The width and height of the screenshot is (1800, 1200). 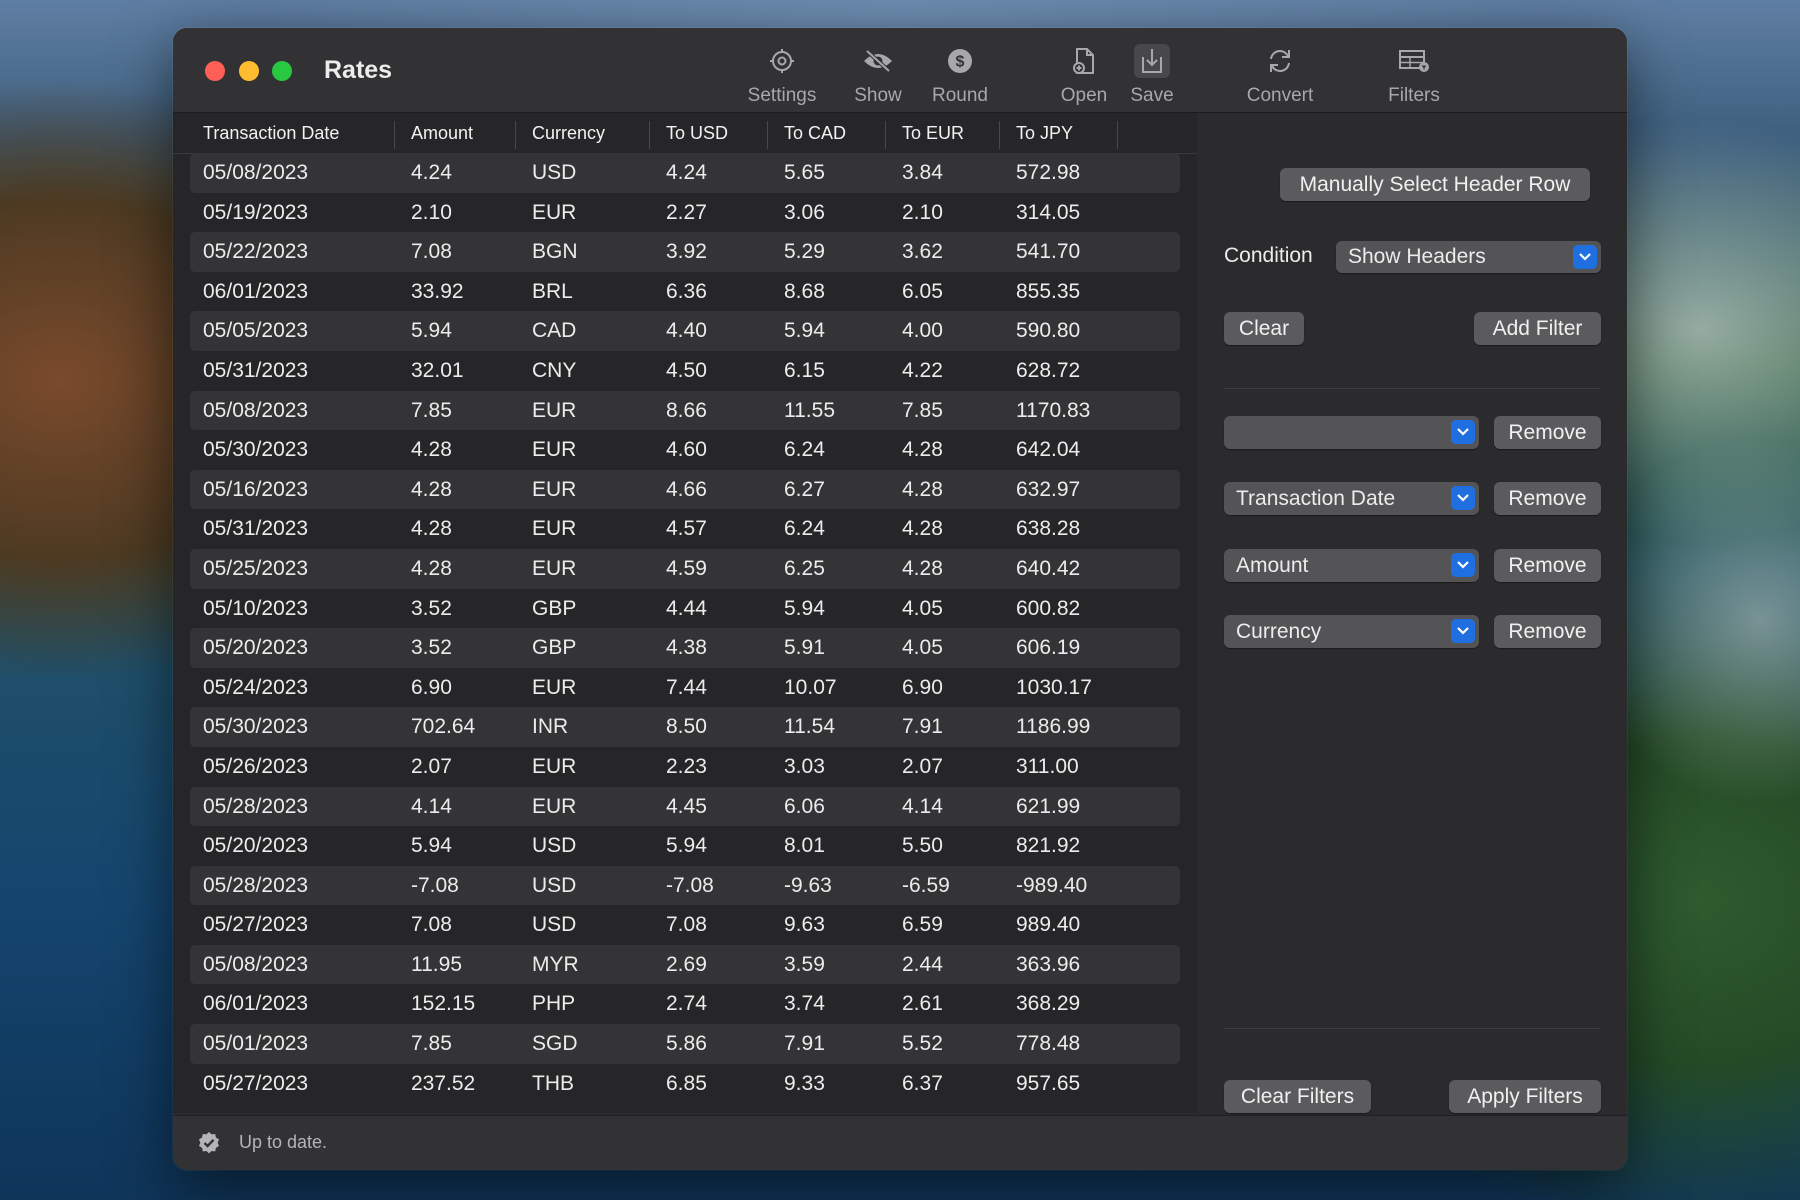 What do you see at coordinates (685, 371) in the screenshot?
I see `table-row: 05/31/2023 32.01 CNY 4.50 6.15 4.22 628.72` at bounding box center [685, 371].